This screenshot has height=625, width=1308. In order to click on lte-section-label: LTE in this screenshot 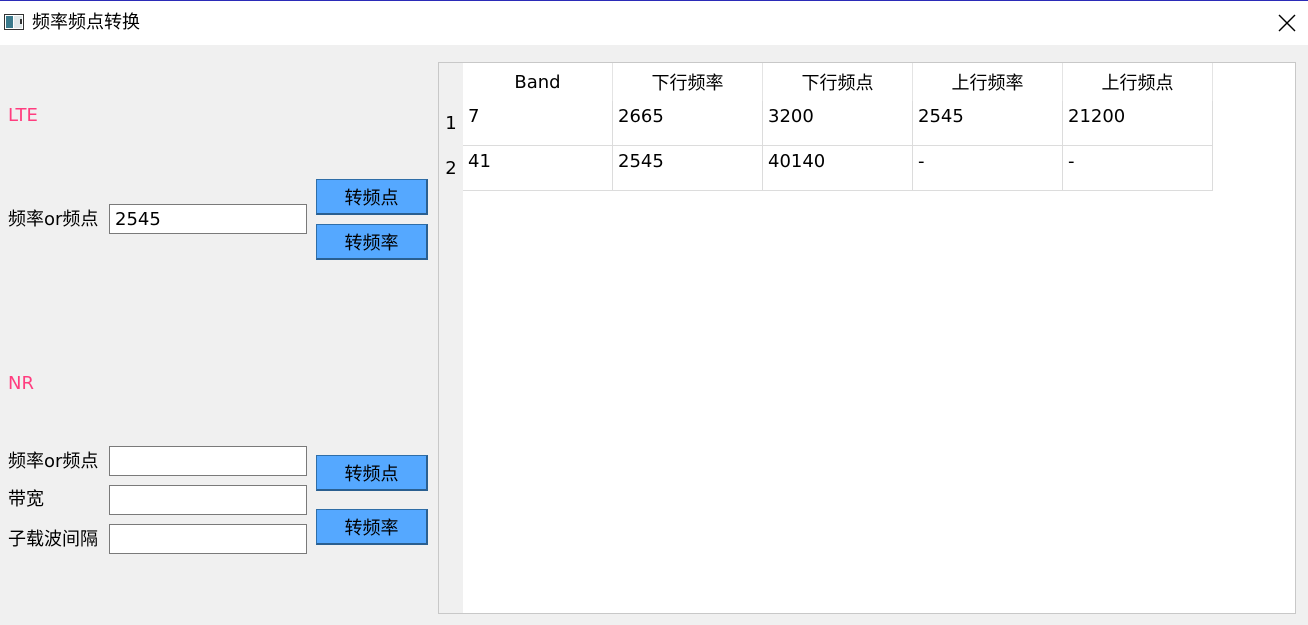, I will do `click(23, 115)`.